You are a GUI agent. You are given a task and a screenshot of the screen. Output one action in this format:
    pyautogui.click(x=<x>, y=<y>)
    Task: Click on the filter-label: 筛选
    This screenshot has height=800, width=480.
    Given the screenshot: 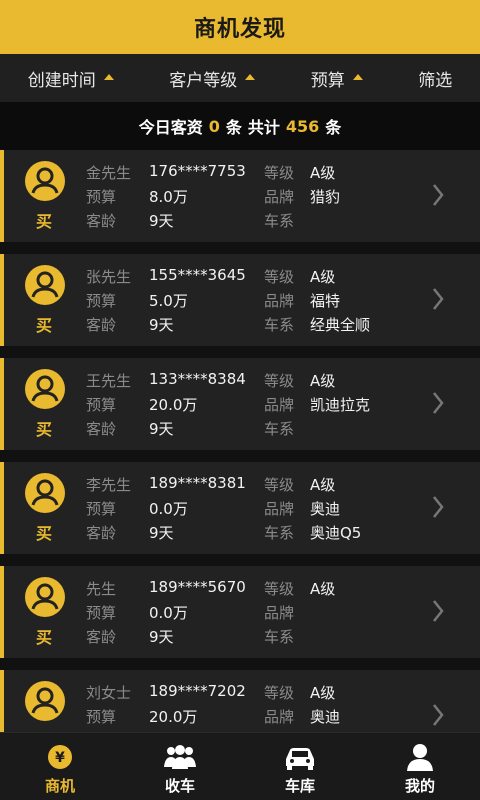 What is the action you would take?
    pyautogui.click(x=435, y=80)
    